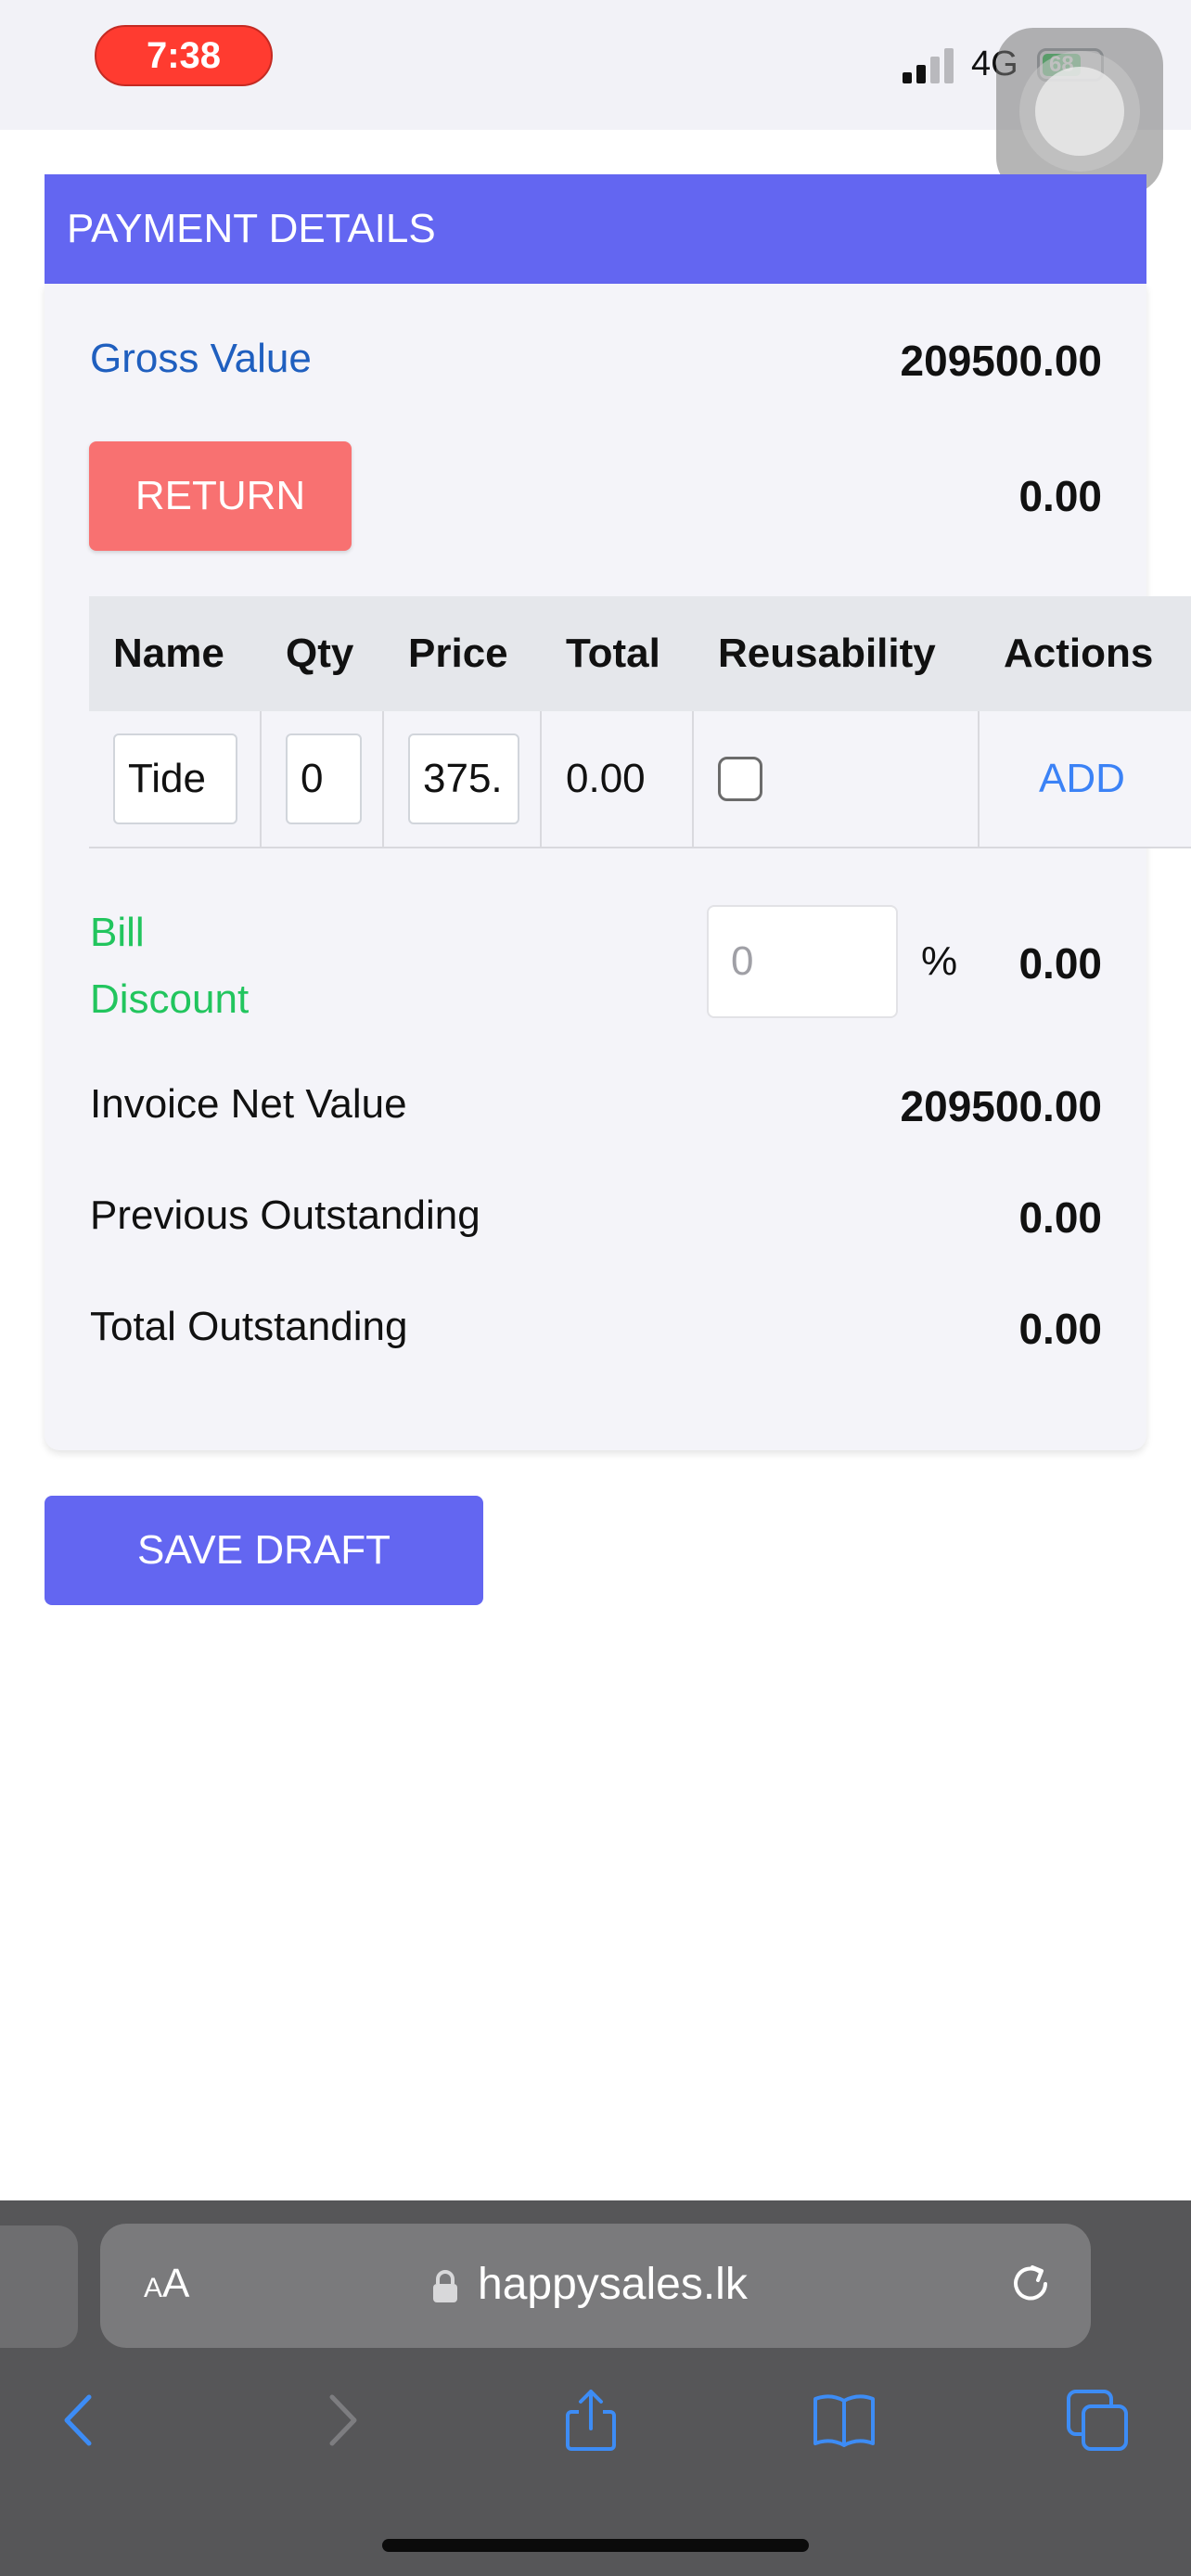 This screenshot has height=2576, width=1191. What do you see at coordinates (595, 229) in the screenshot?
I see `payment-details-header: PAYMENT DETAILS` at bounding box center [595, 229].